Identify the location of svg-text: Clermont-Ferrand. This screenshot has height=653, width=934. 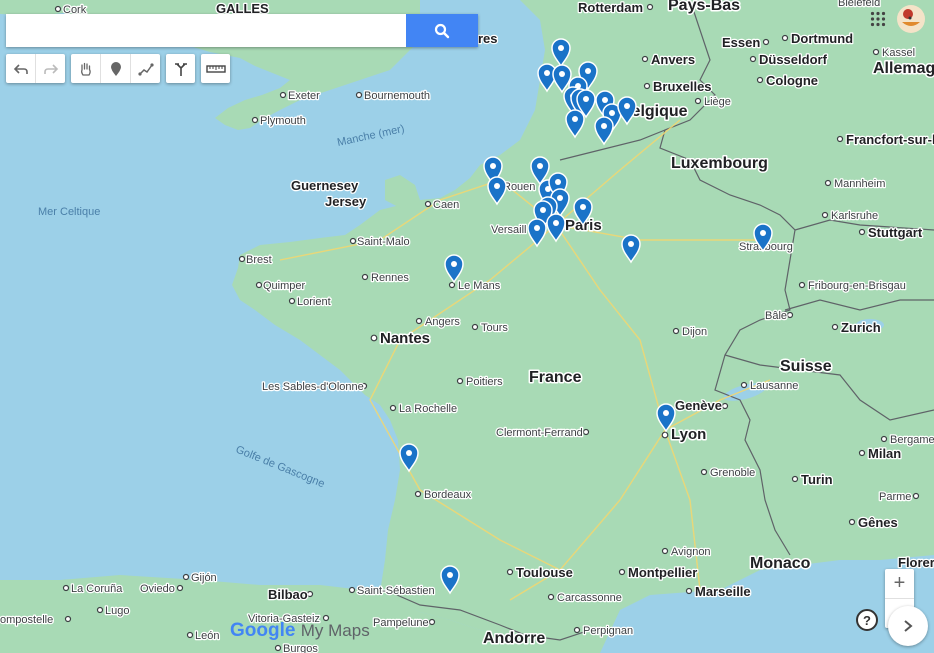
(539, 433).